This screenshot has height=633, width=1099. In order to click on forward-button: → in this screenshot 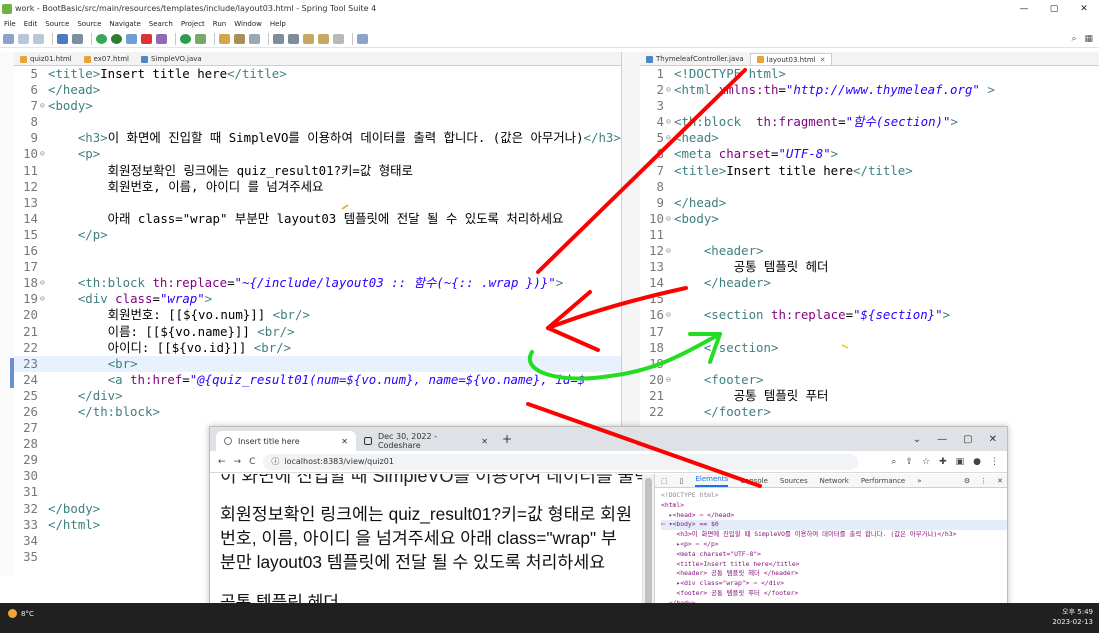, I will do `click(238, 462)`.